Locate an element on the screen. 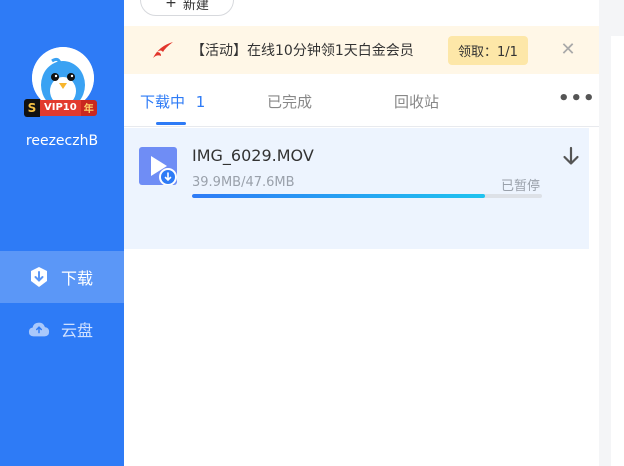 This screenshot has width=624, height=466. file-size: 39.9MB/47.6MB is located at coordinates (243, 182).